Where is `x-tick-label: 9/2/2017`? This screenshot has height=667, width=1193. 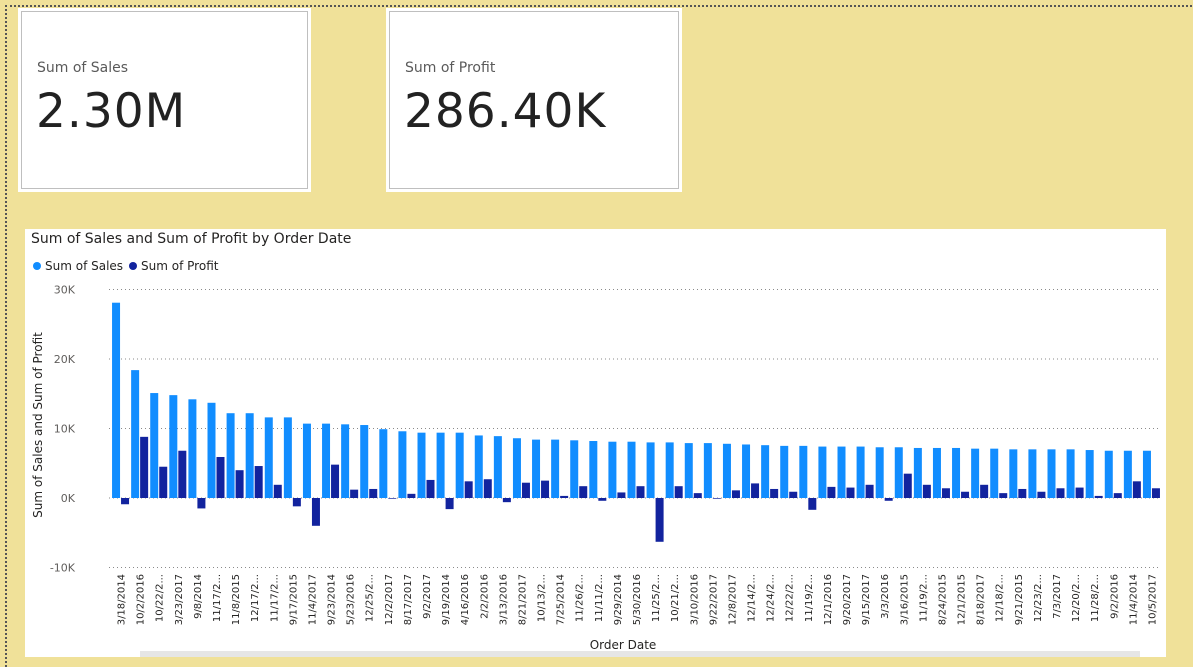 x-tick-label: 9/2/2017 is located at coordinates (427, 596).